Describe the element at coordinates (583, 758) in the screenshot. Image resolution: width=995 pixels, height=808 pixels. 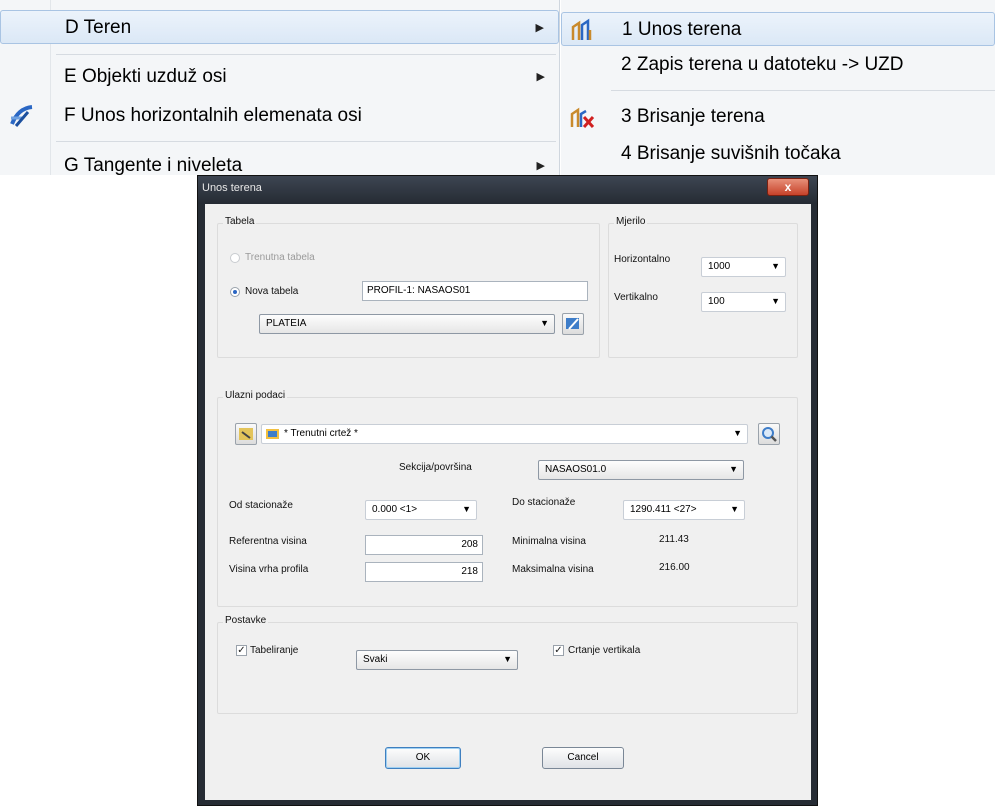
I see `cancel-button: Cancel` at that location.